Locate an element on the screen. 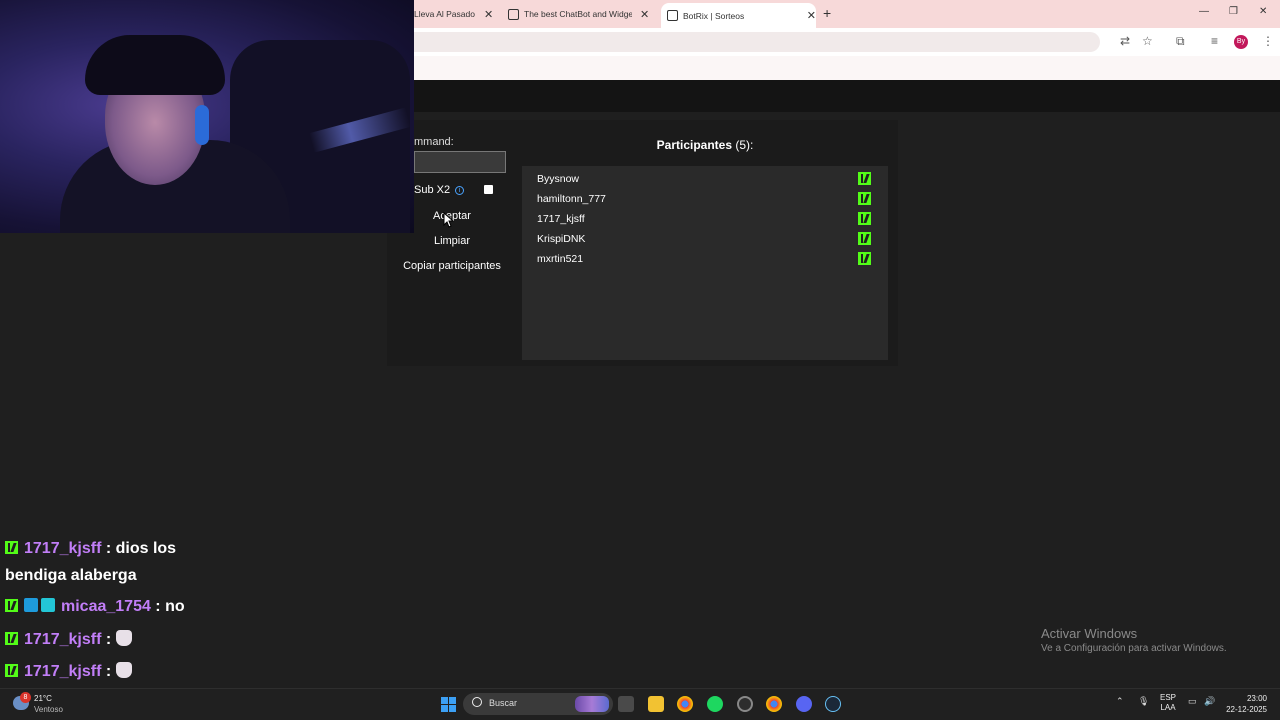 The width and height of the screenshot is (1280, 720). taskbar-search: Buscar is located at coordinates (538, 704).